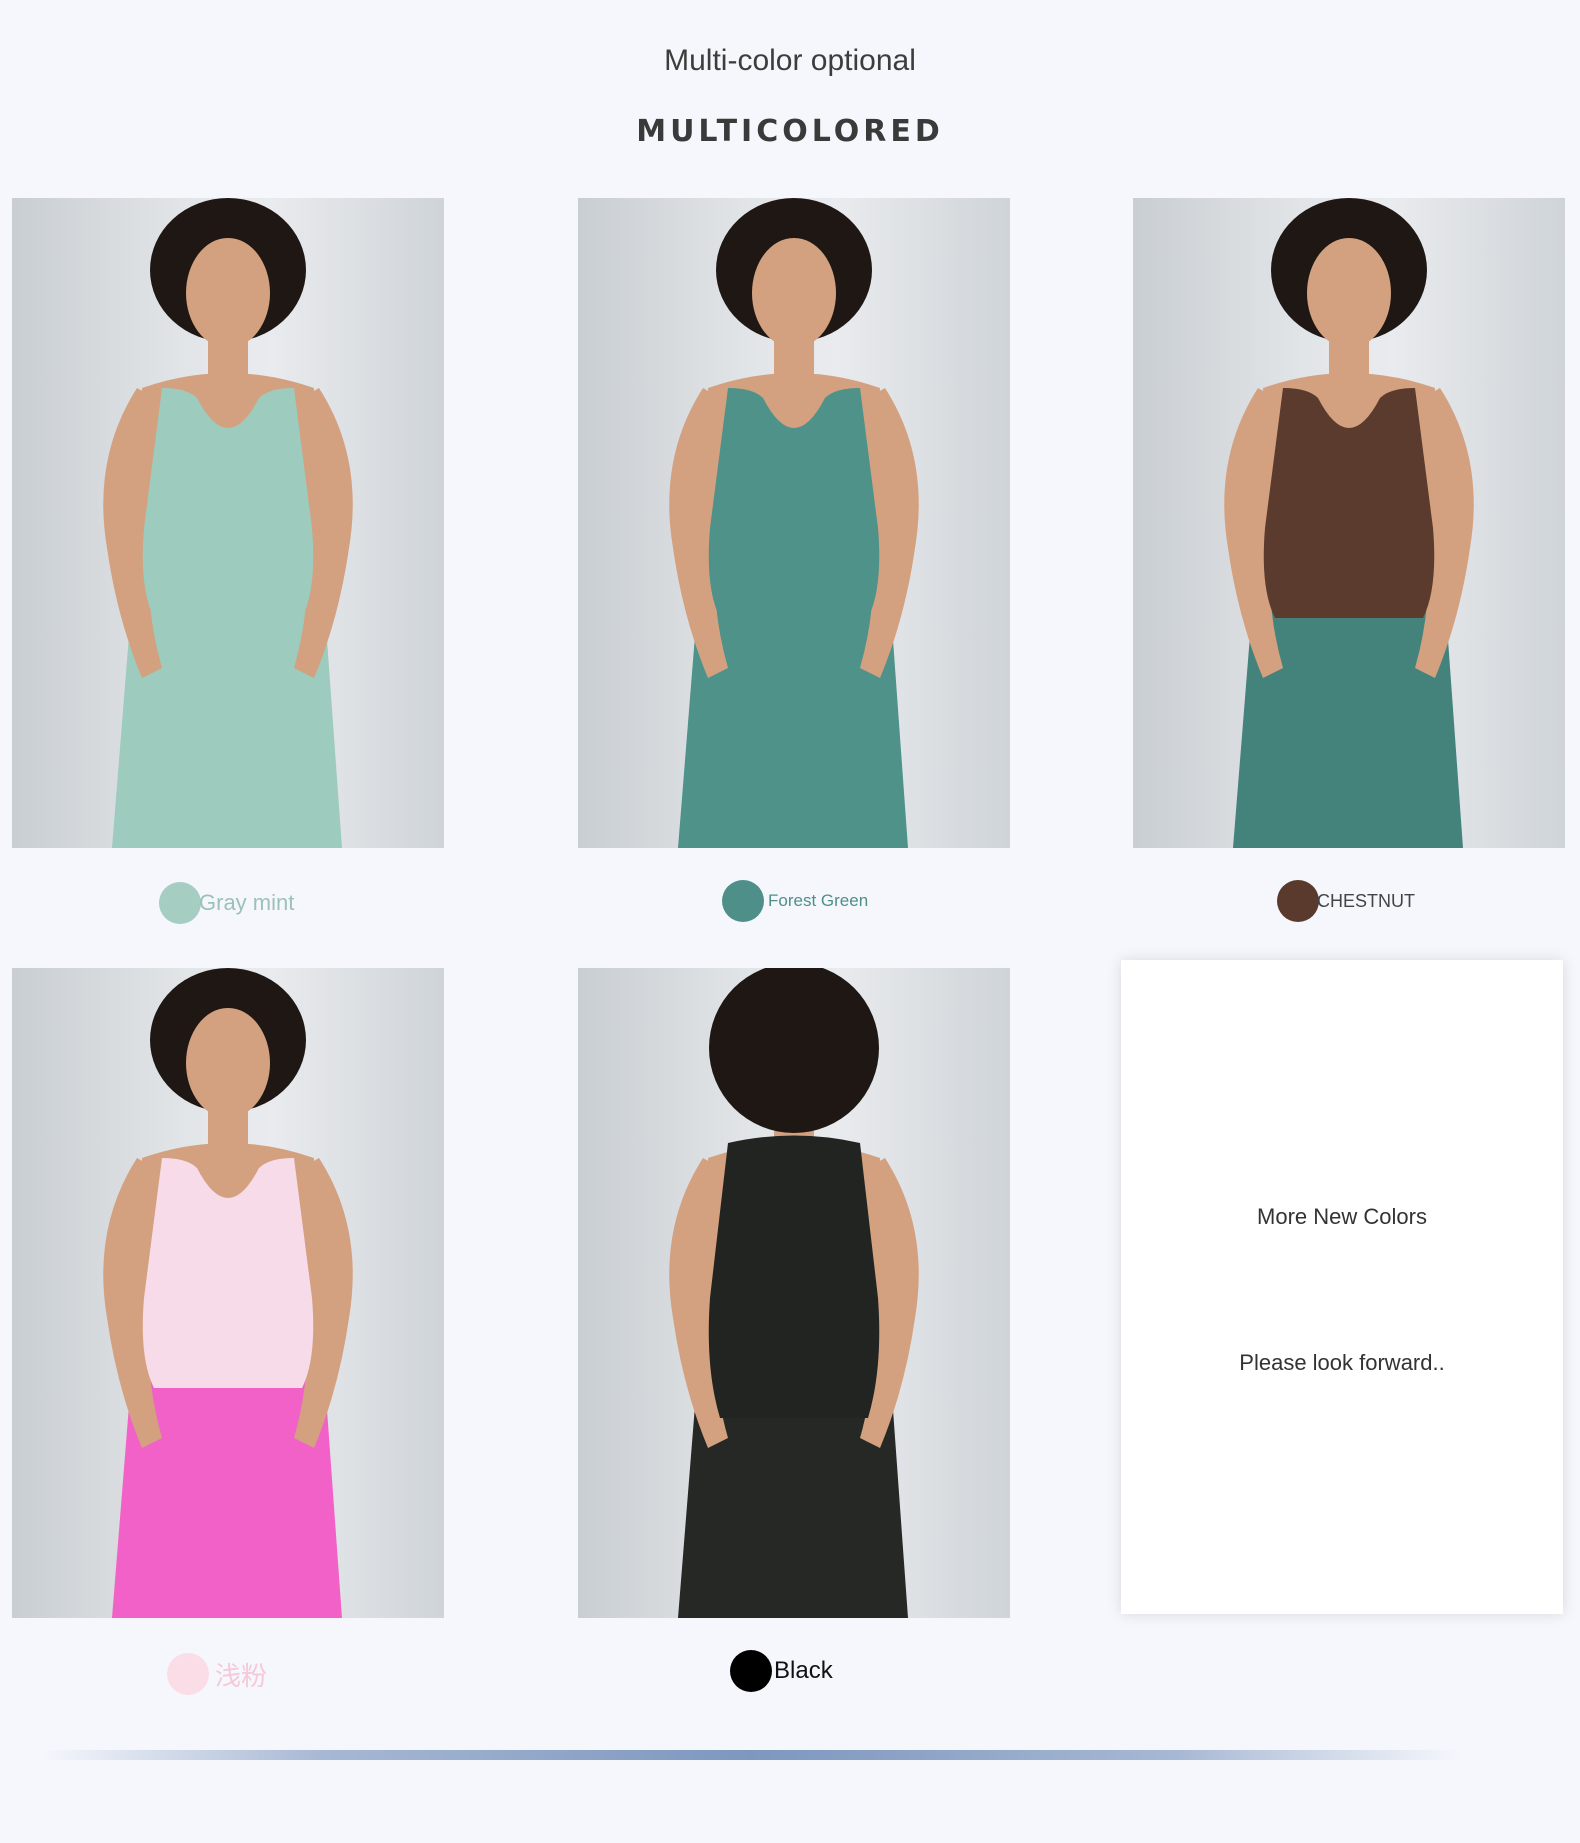 The width and height of the screenshot is (1580, 1843). What do you see at coordinates (818, 900) in the screenshot?
I see `swatch-label-forest-green: Forest Green` at bounding box center [818, 900].